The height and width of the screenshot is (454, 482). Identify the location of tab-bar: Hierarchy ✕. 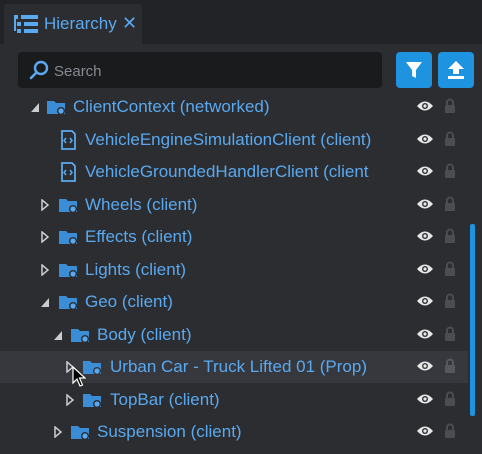
(241, 22).